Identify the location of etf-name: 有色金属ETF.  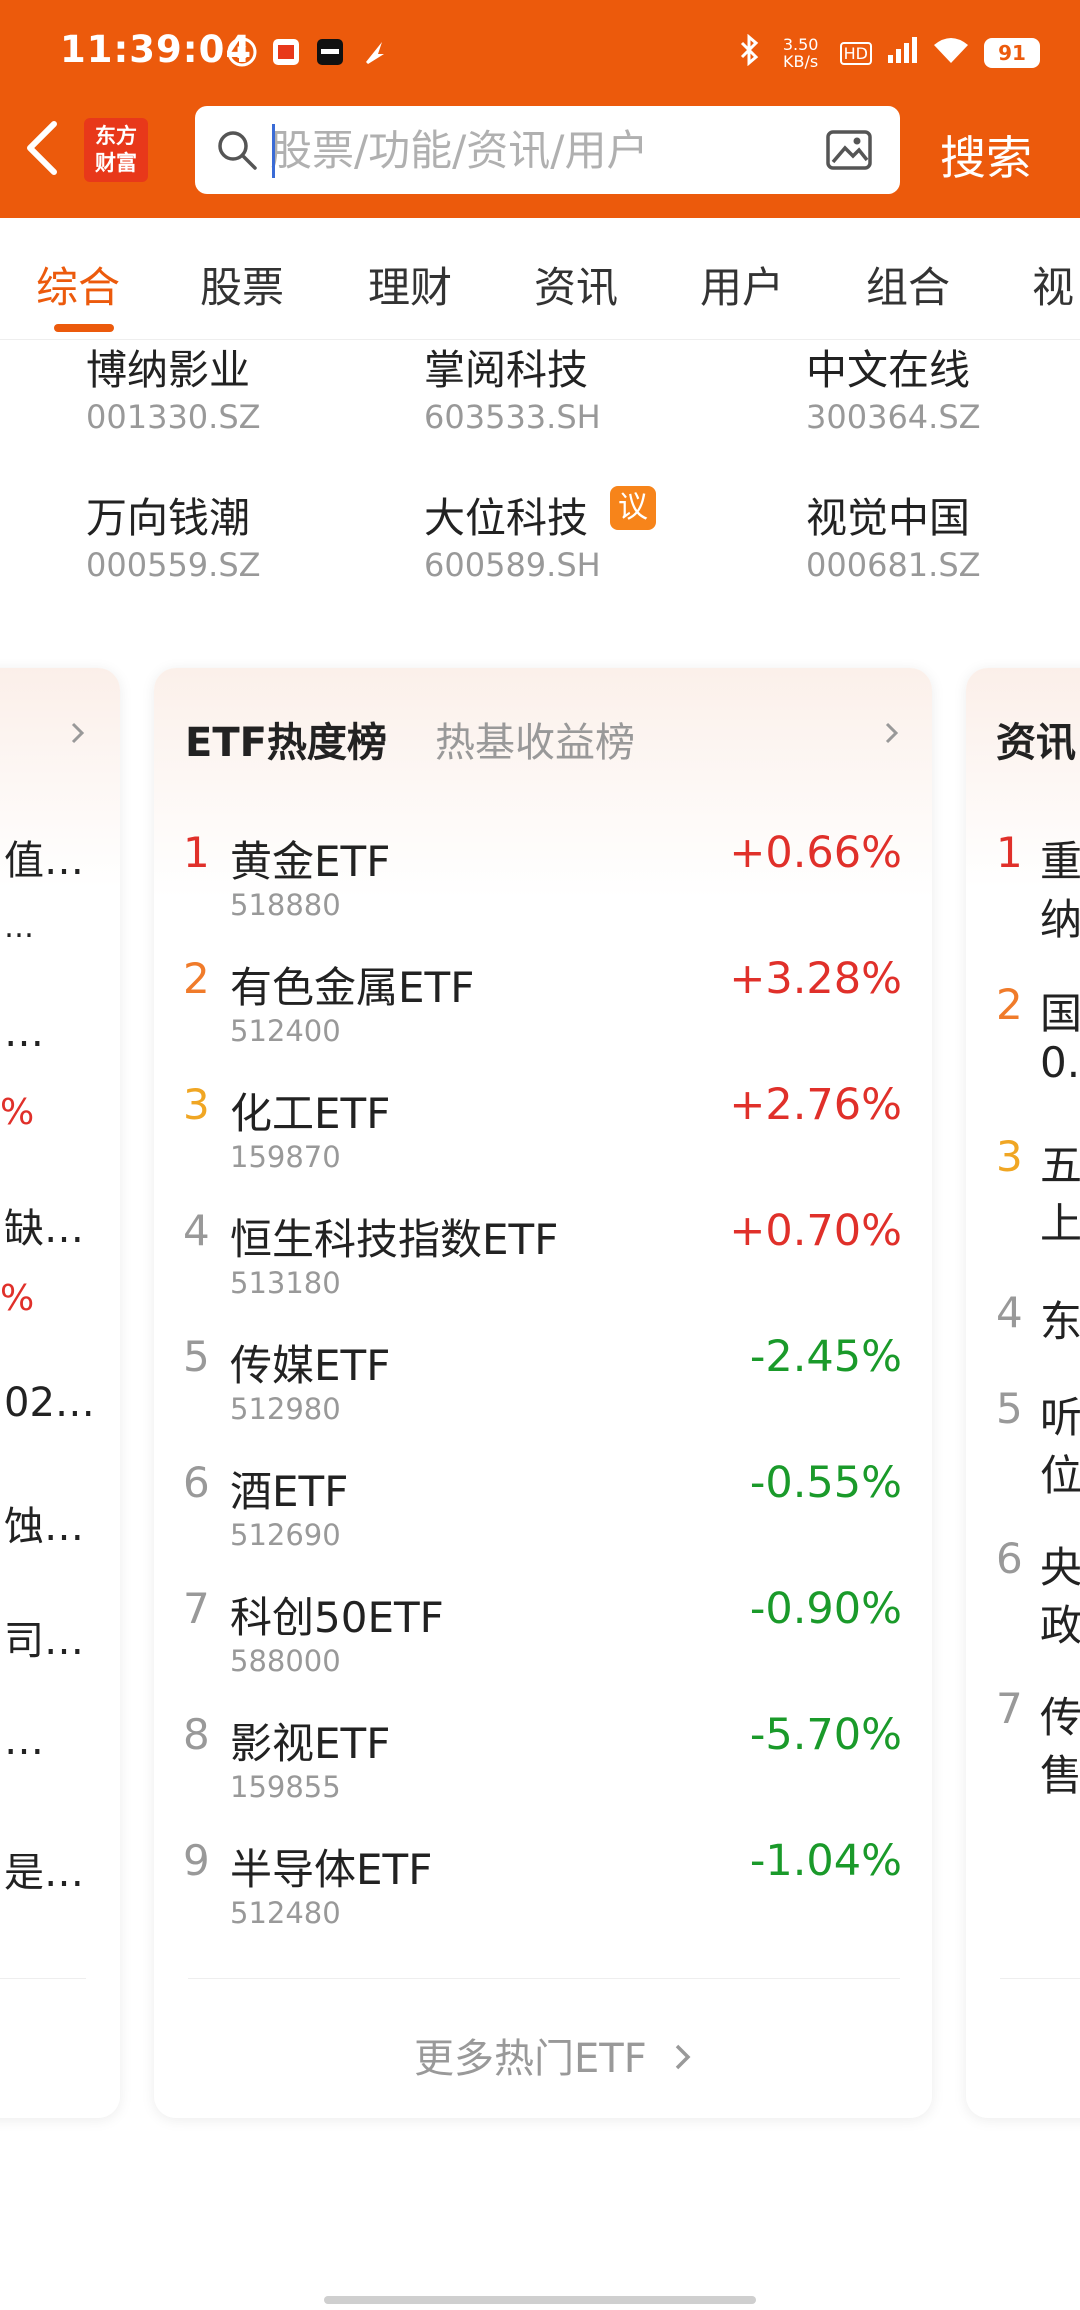
(352, 984).